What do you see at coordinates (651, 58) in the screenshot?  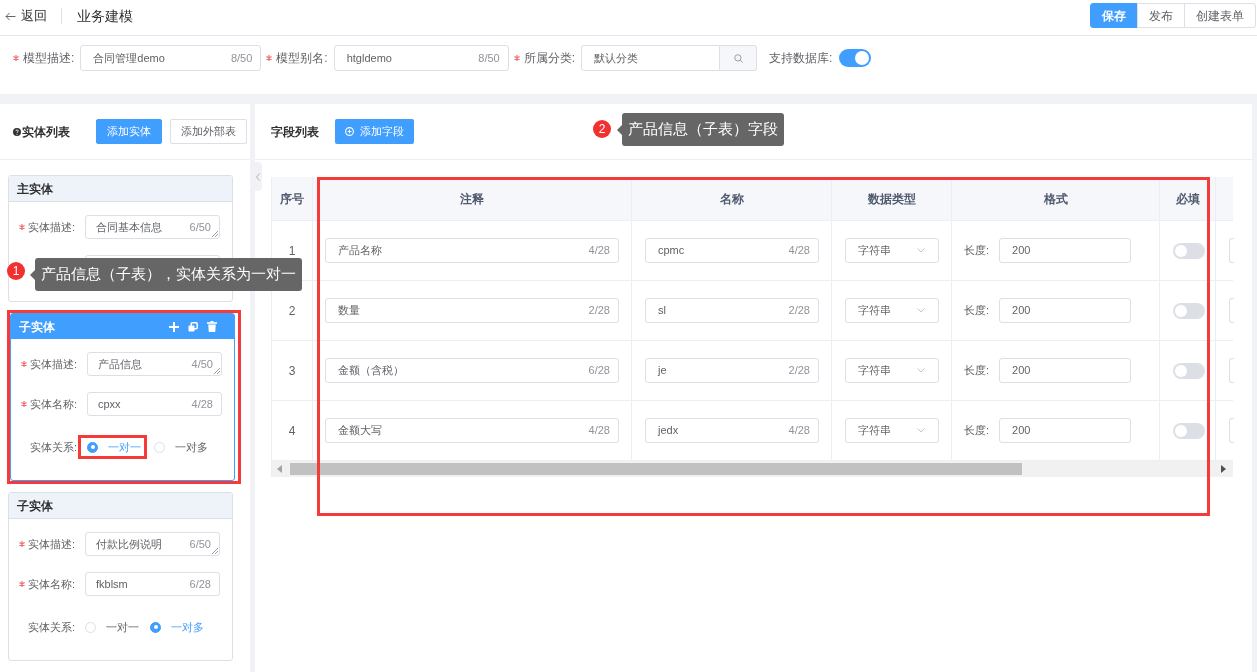 I see `category-field: 默认分类` at bounding box center [651, 58].